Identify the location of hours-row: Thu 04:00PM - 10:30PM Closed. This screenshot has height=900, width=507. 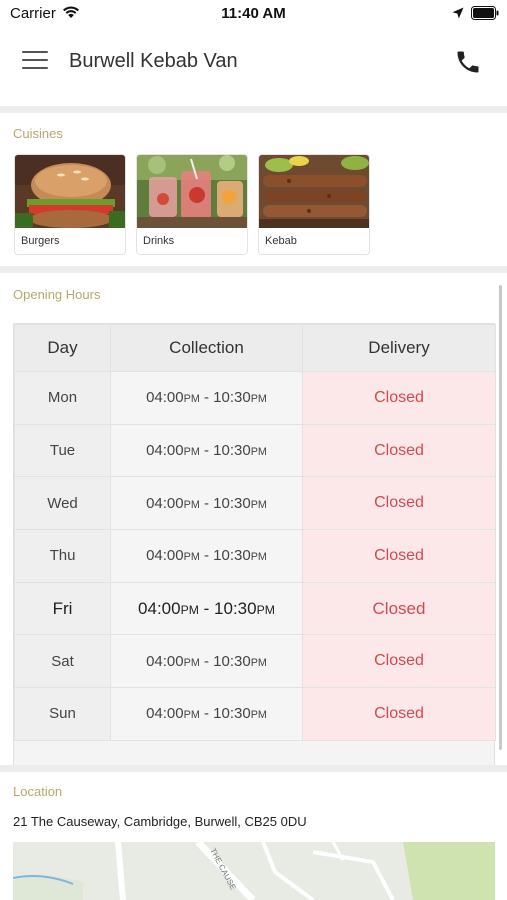
(255, 556).